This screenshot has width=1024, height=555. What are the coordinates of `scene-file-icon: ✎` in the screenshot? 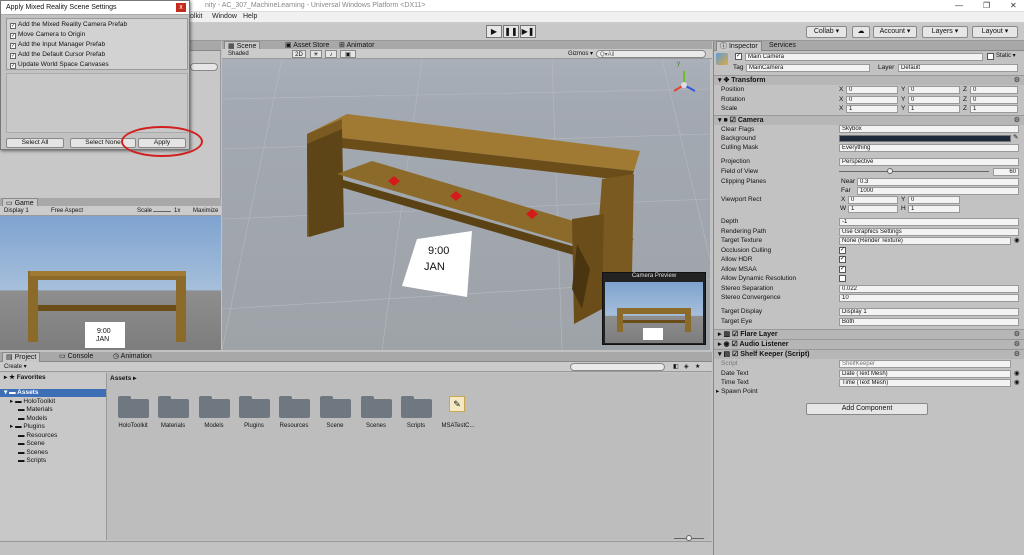 It's located at (457, 404).